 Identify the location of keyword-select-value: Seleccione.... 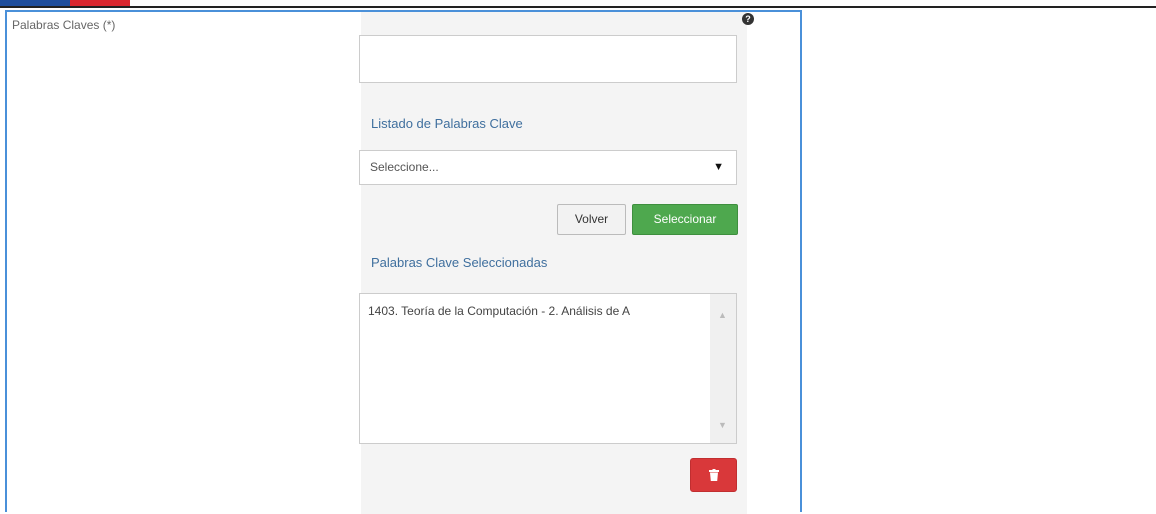
(404, 167).